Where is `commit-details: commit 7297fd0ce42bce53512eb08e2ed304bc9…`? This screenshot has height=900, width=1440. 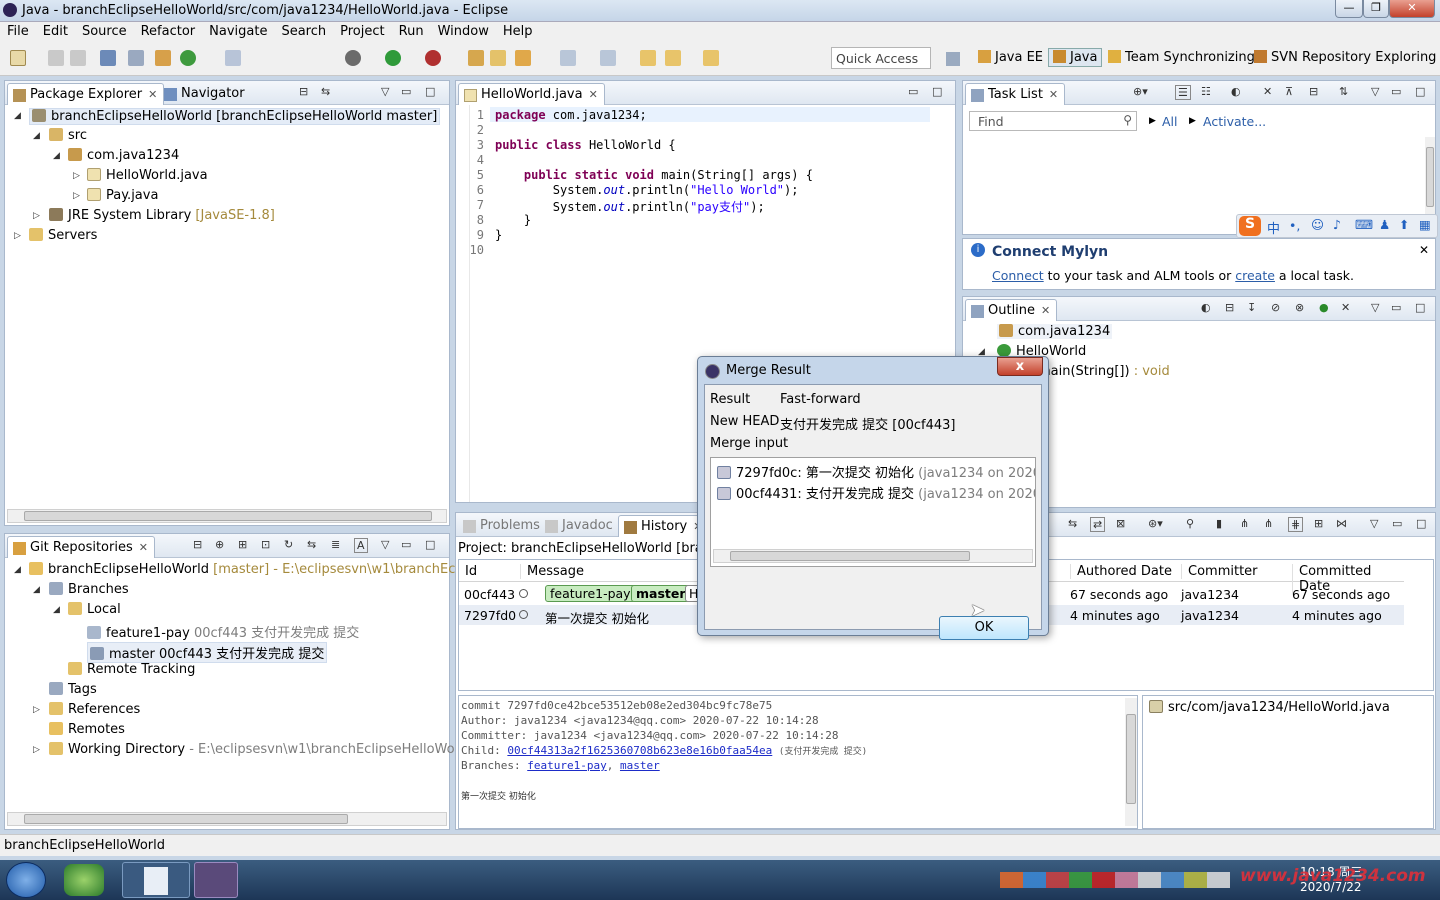 commit-details: commit 7297fd0ce42bce53512eb08e2ed304bc9… is located at coordinates (798, 762).